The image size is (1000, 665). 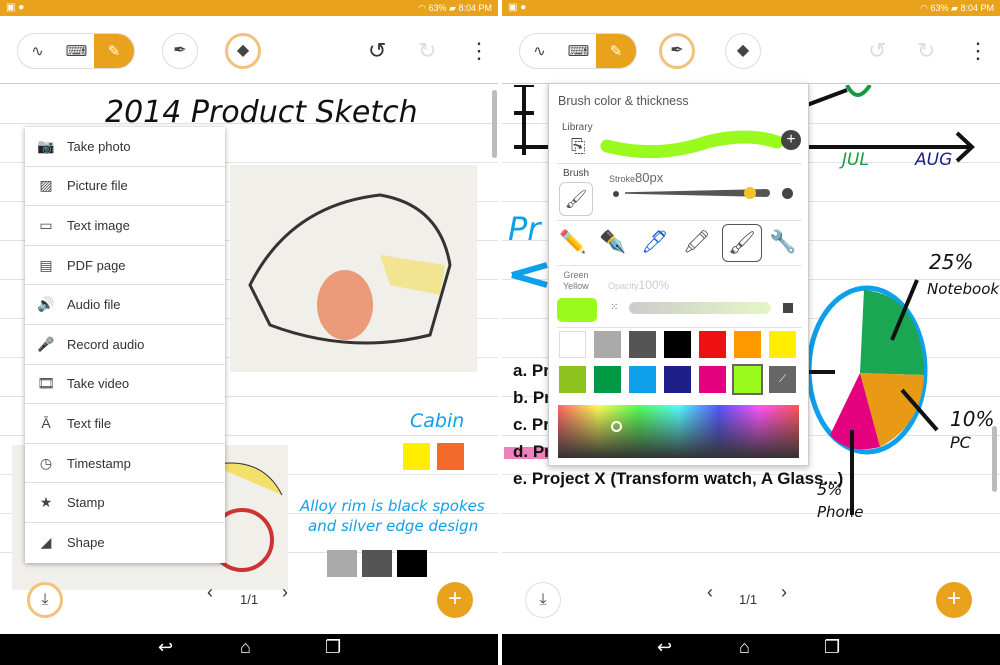 What do you see at coordinates (125, 543) in the screenshot?
I see `menu-item-shape: ◢ Shape` at bounding box center [125, 543].